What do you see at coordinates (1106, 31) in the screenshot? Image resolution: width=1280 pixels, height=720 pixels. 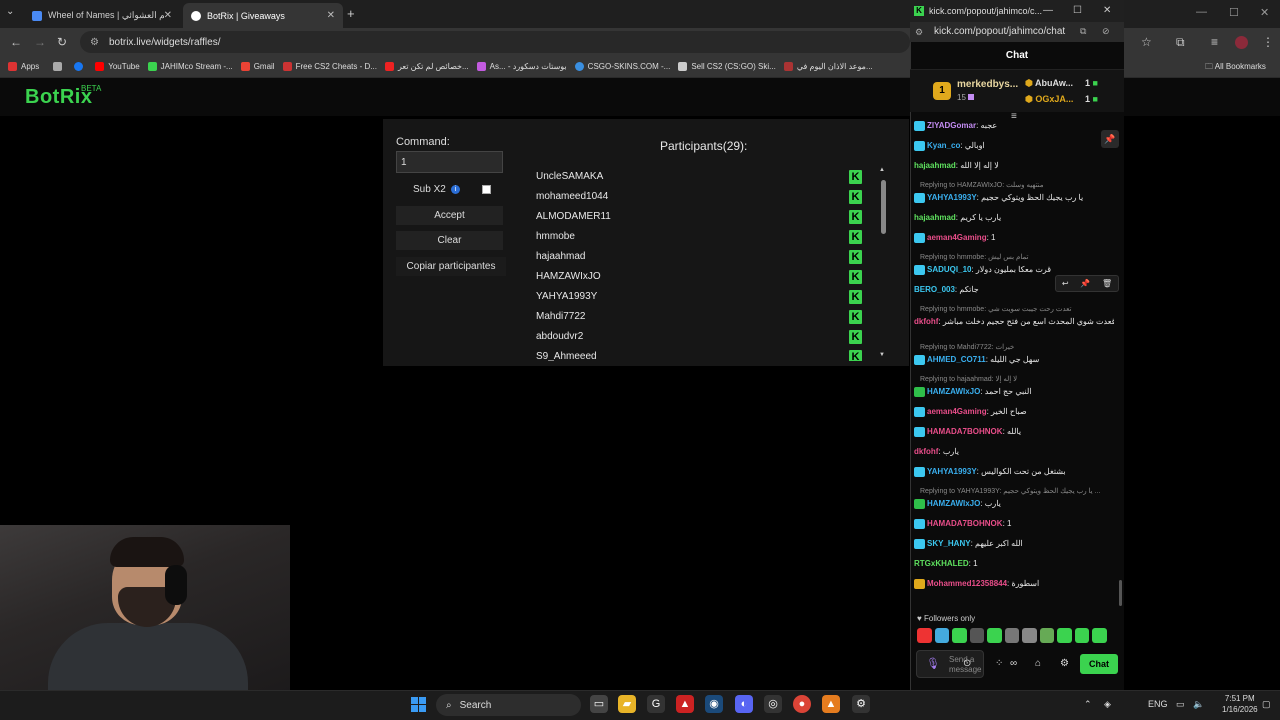 I see `eye-off-icon: ⊘` at bounding box center [1106, 31].